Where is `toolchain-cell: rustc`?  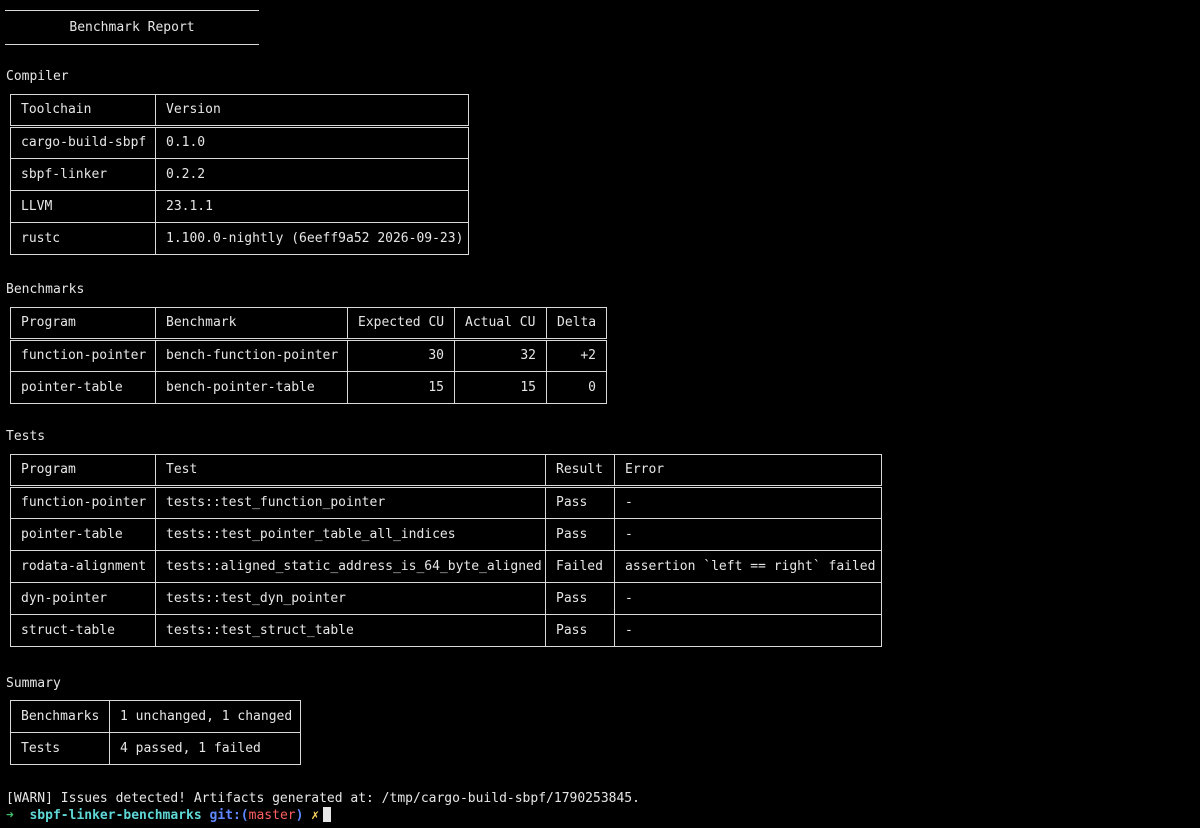
toolchain-cell: rustc is located at coordinates (83, 238).